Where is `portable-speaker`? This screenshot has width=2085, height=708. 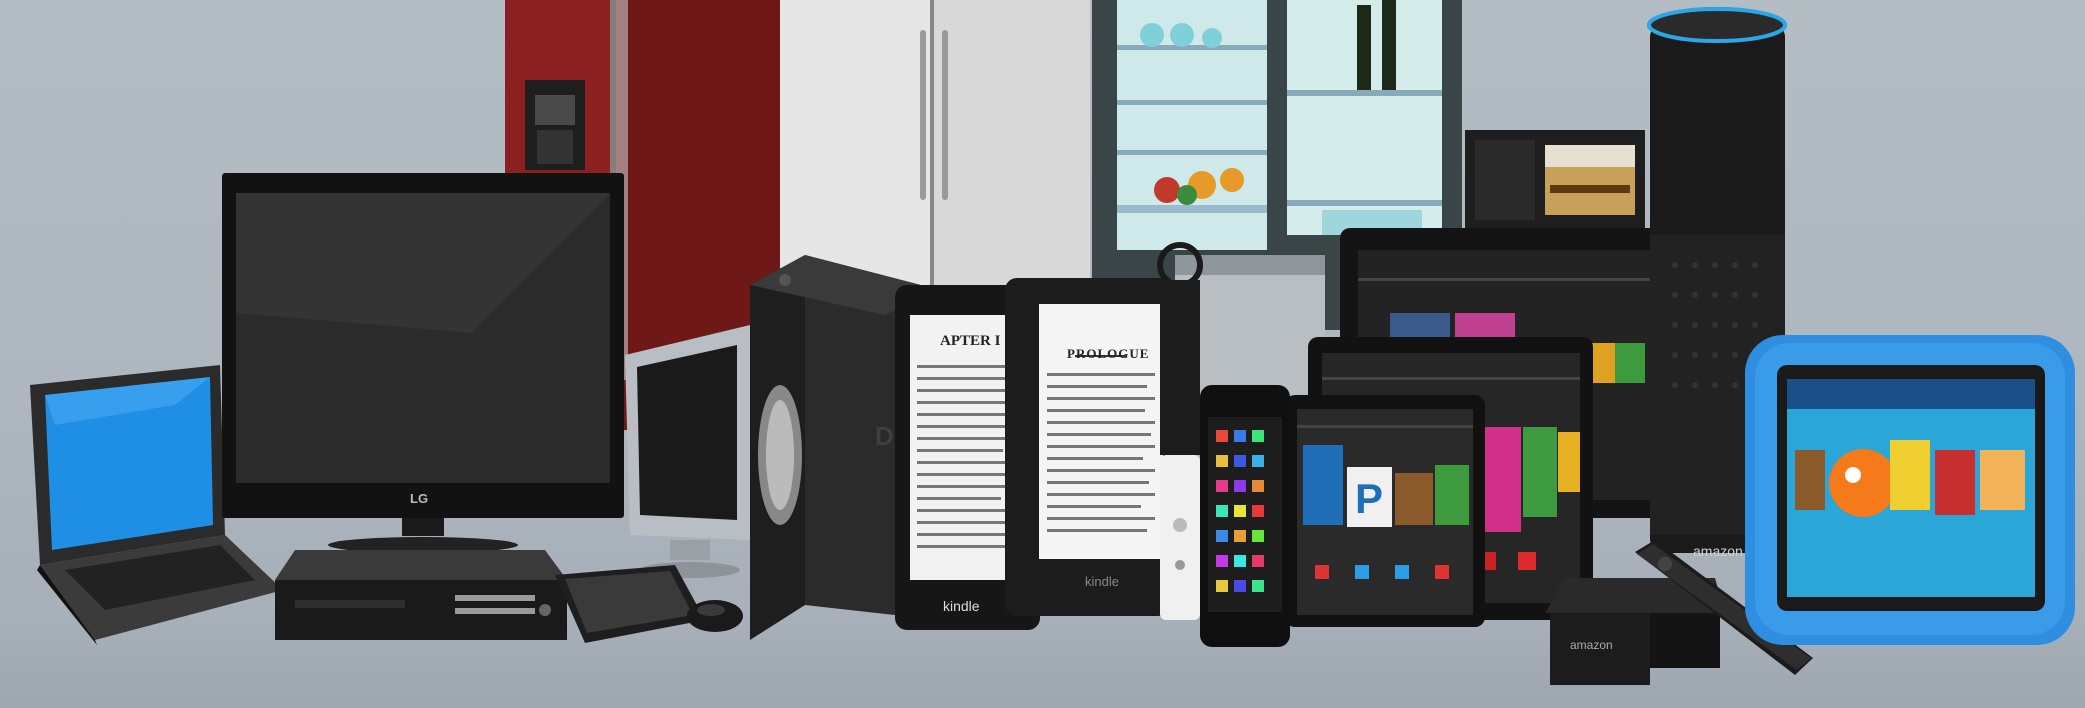 portable-speaker is located at coordinates (1180, 432).